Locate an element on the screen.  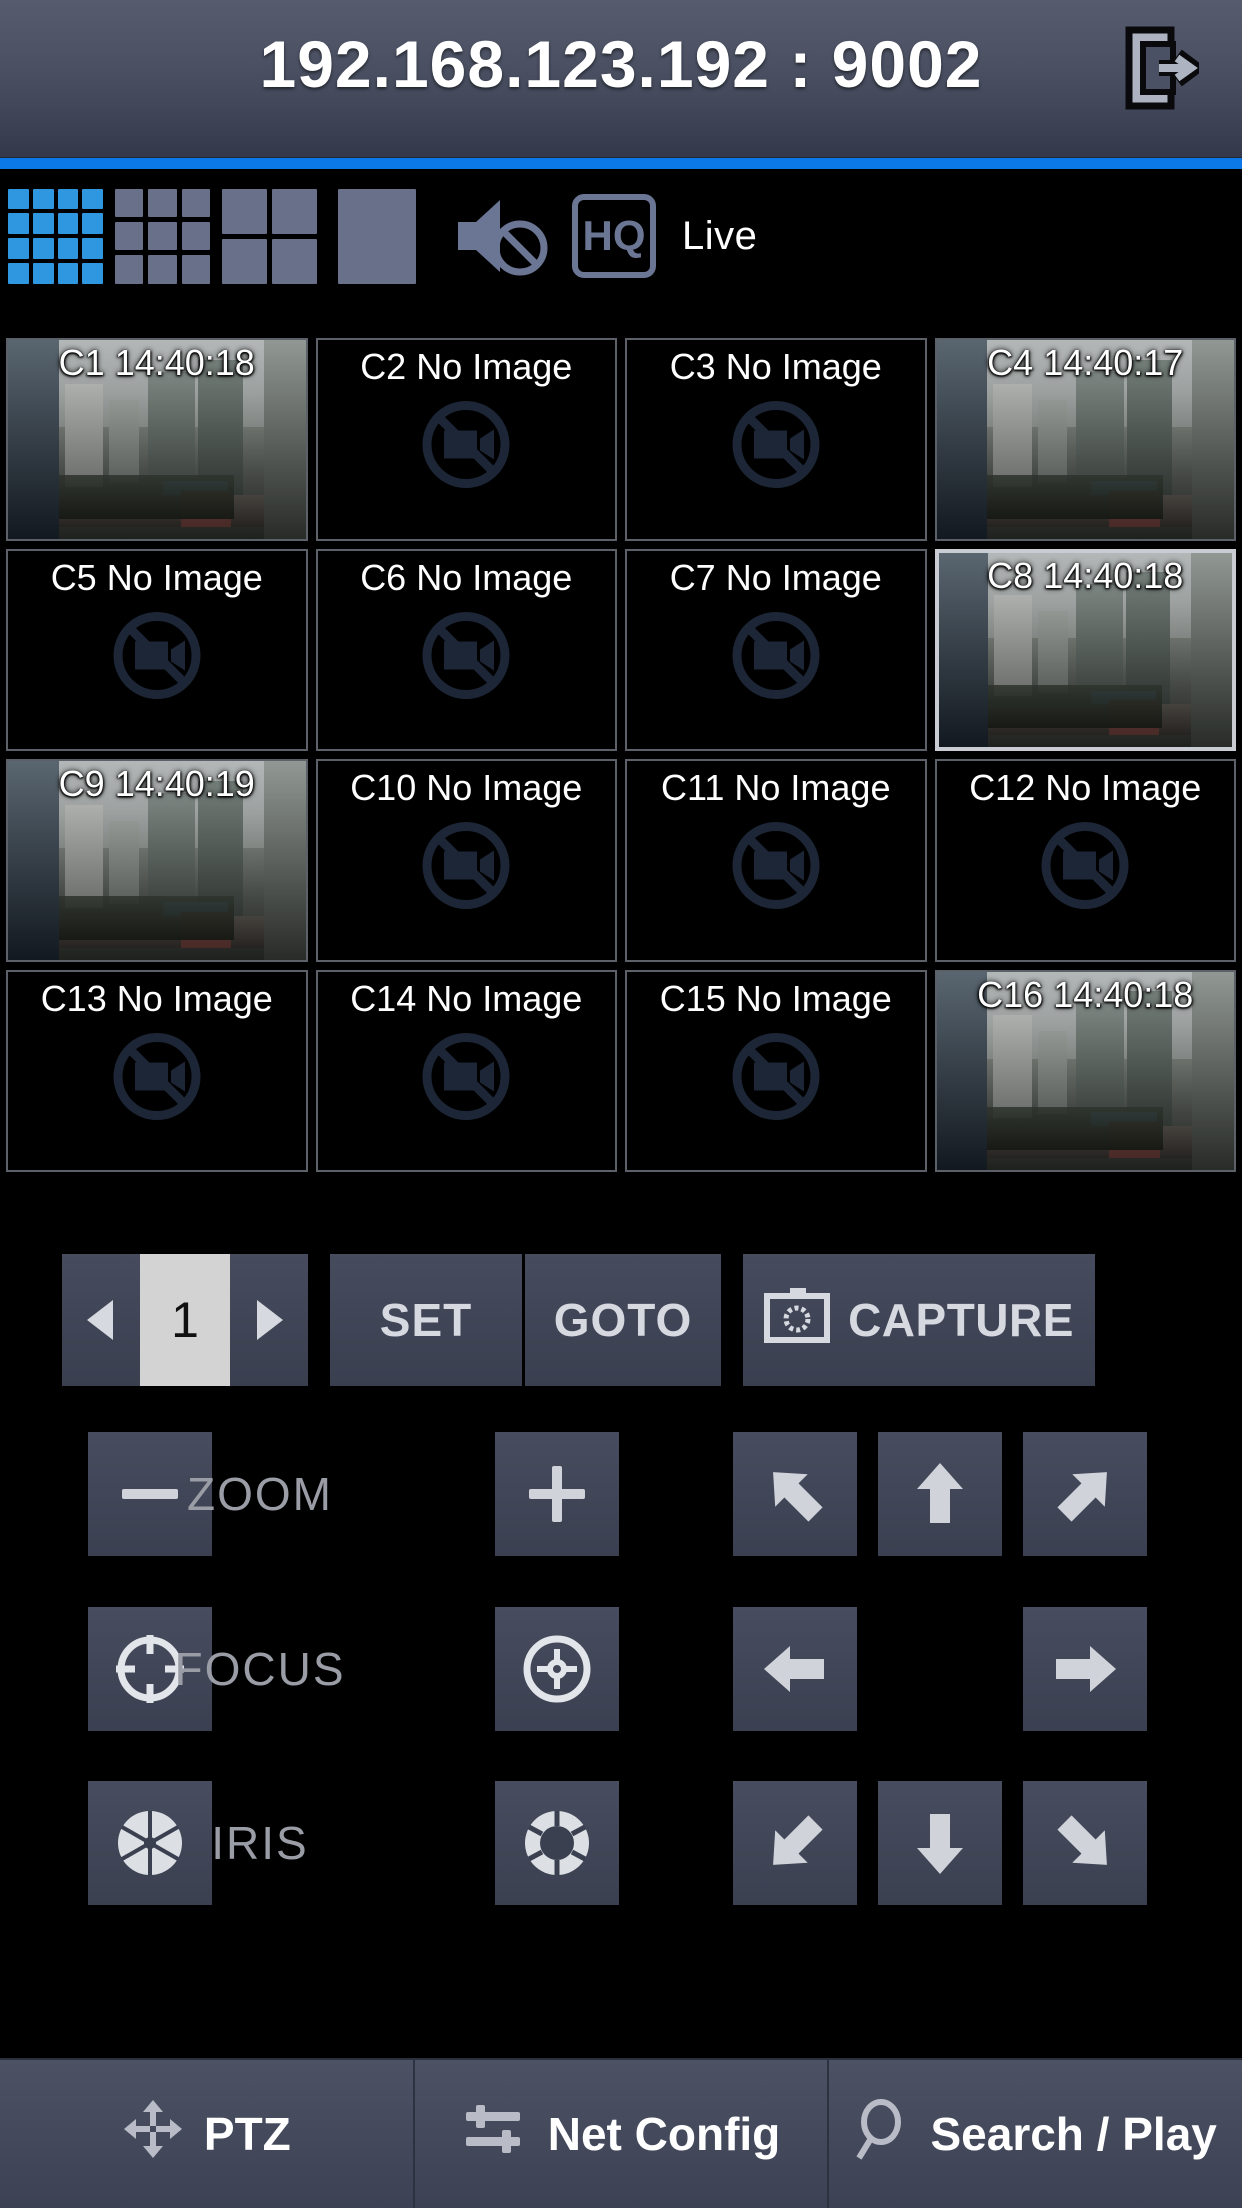
camera-cell-c13: C13 No Image is located at coordinates (157, 1070).